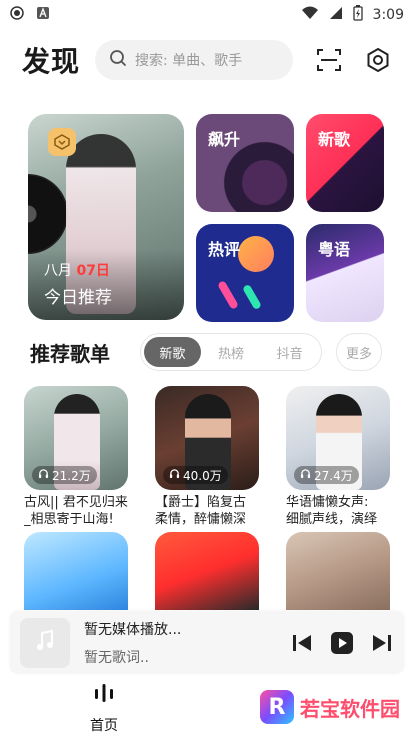 Image resolution: width=414 pixels, height=736 pixels. I want to click on nav-home-label: 首页, so click(104, 726).